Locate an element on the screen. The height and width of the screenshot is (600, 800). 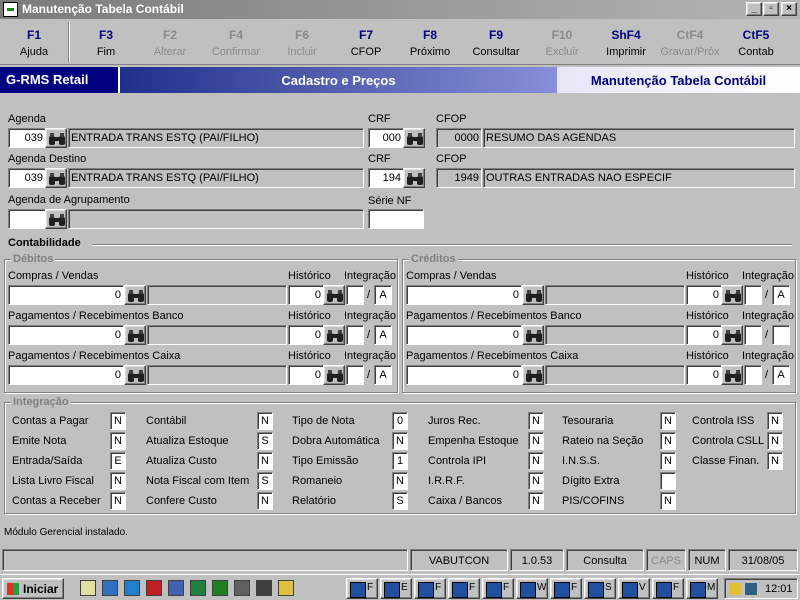
browser-icon is located at coordinates (132, 588).